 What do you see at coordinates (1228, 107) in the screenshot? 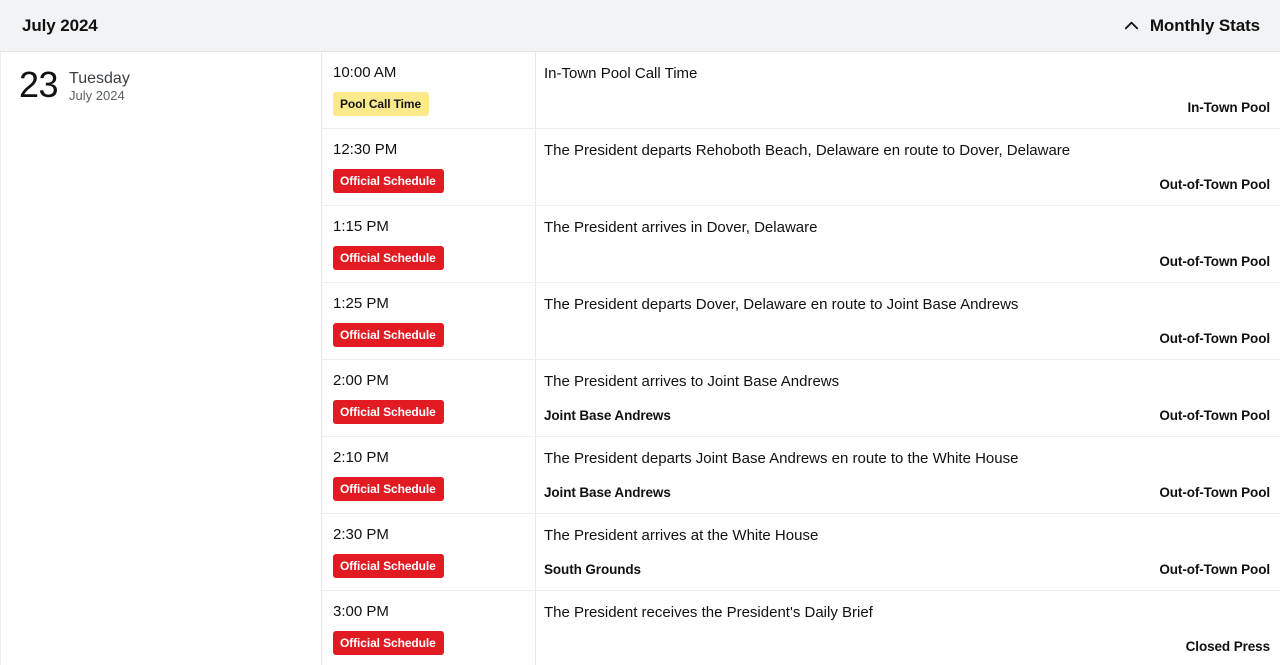
I see `event-coverage: In-Town Pool` at bounding box center [1228, 107].